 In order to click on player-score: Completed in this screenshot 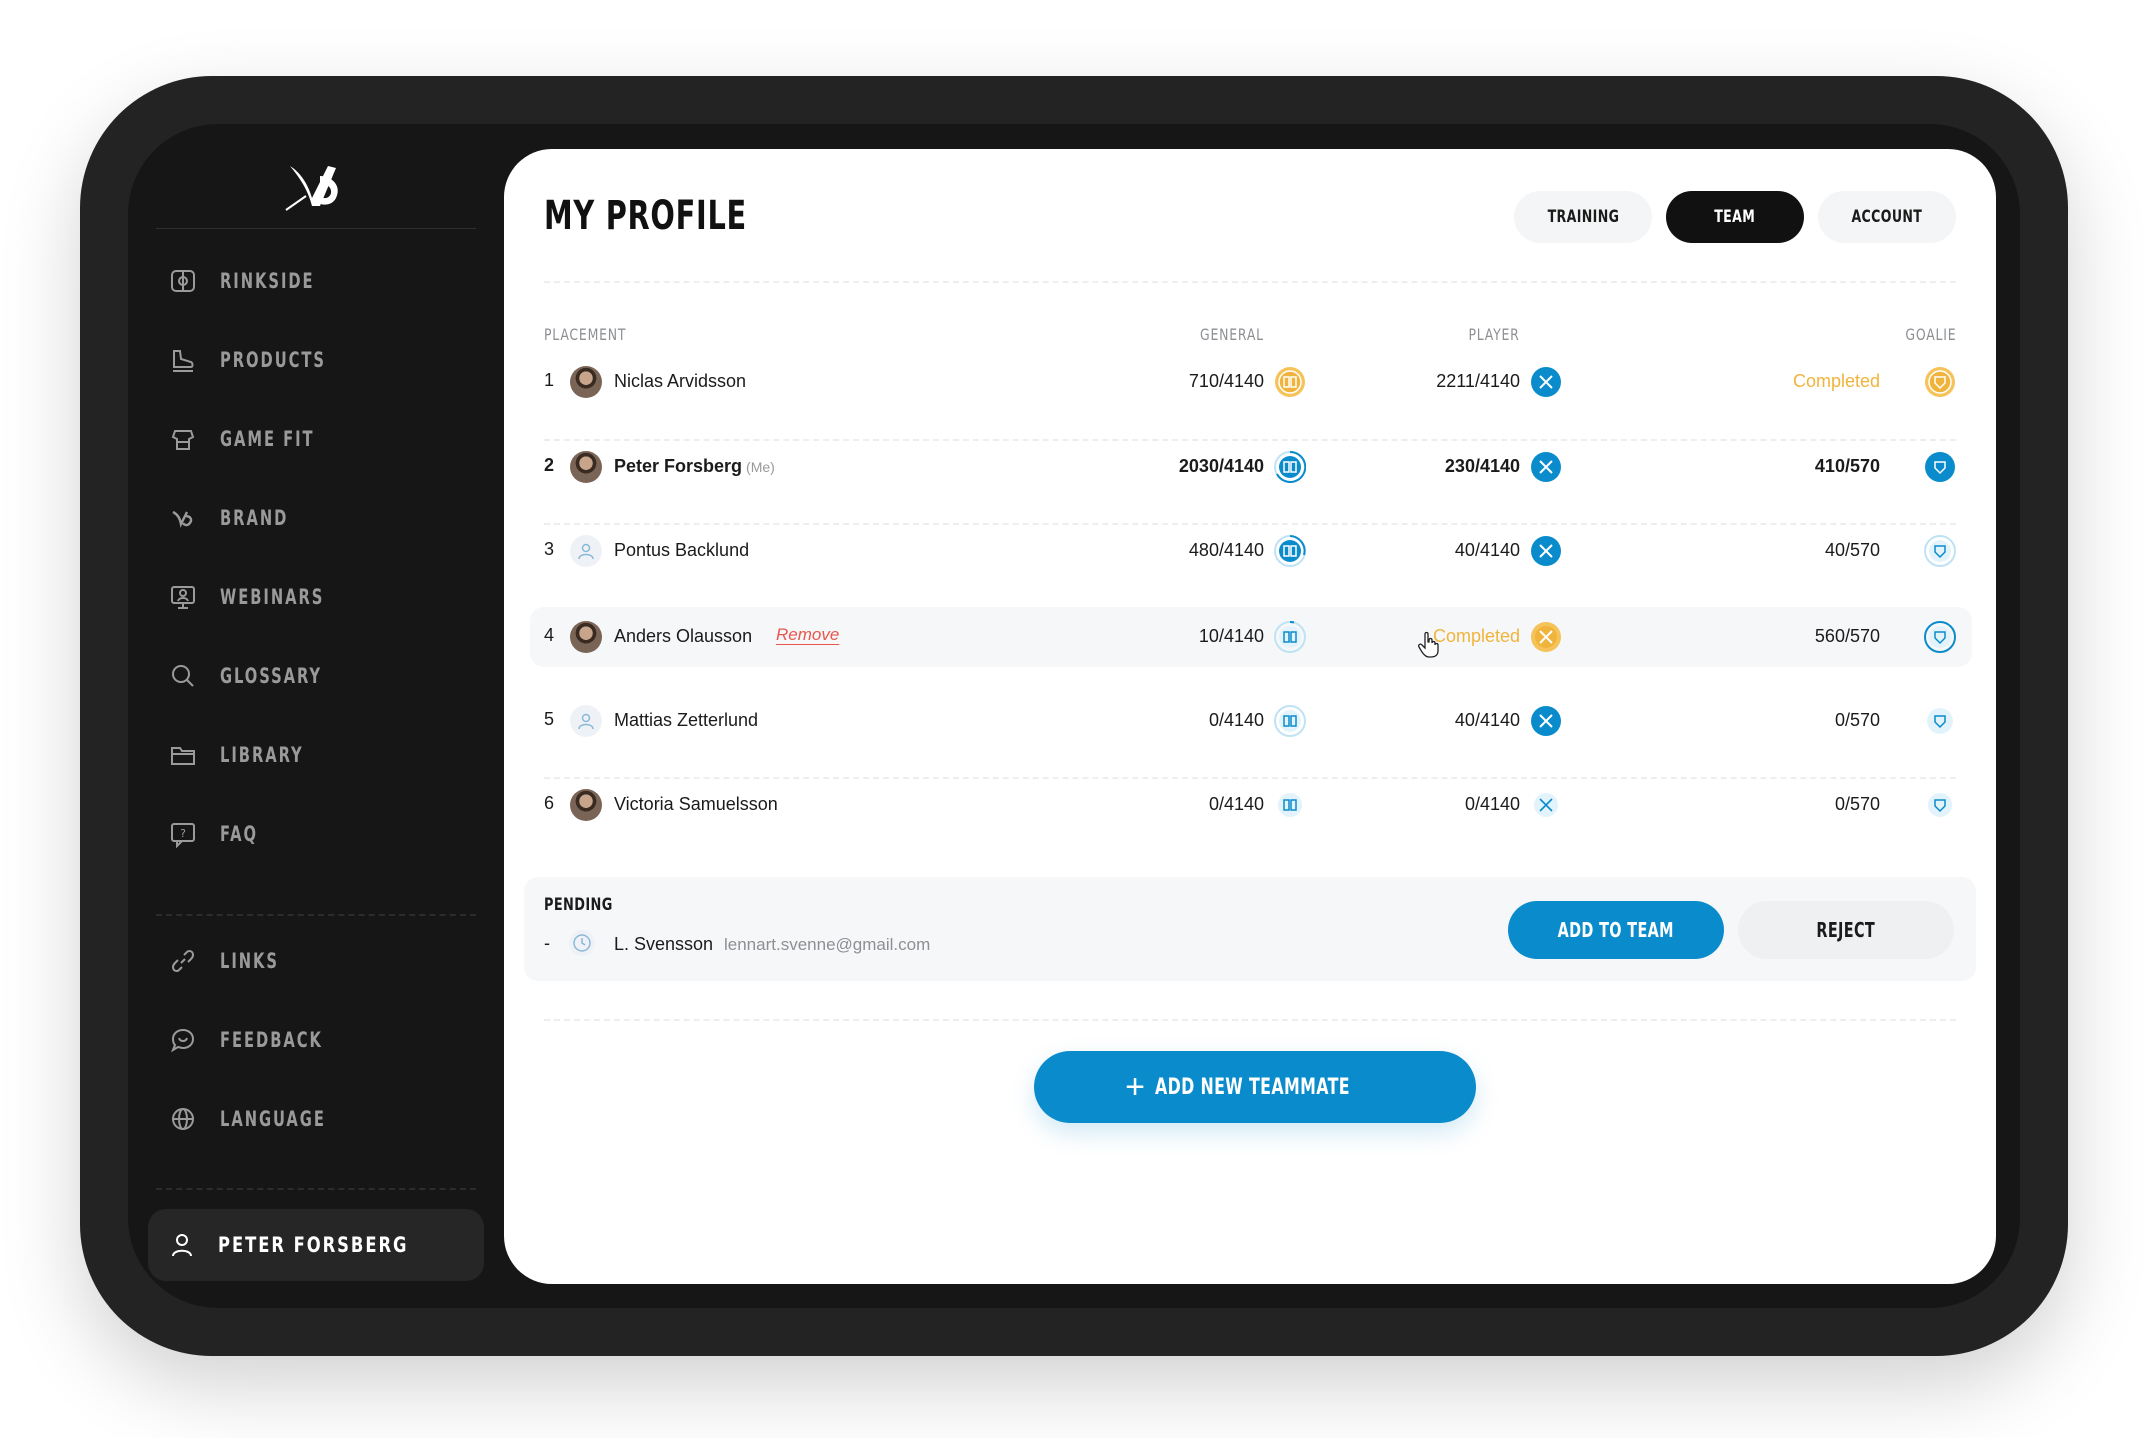, I will do `click(1476, 636)`.